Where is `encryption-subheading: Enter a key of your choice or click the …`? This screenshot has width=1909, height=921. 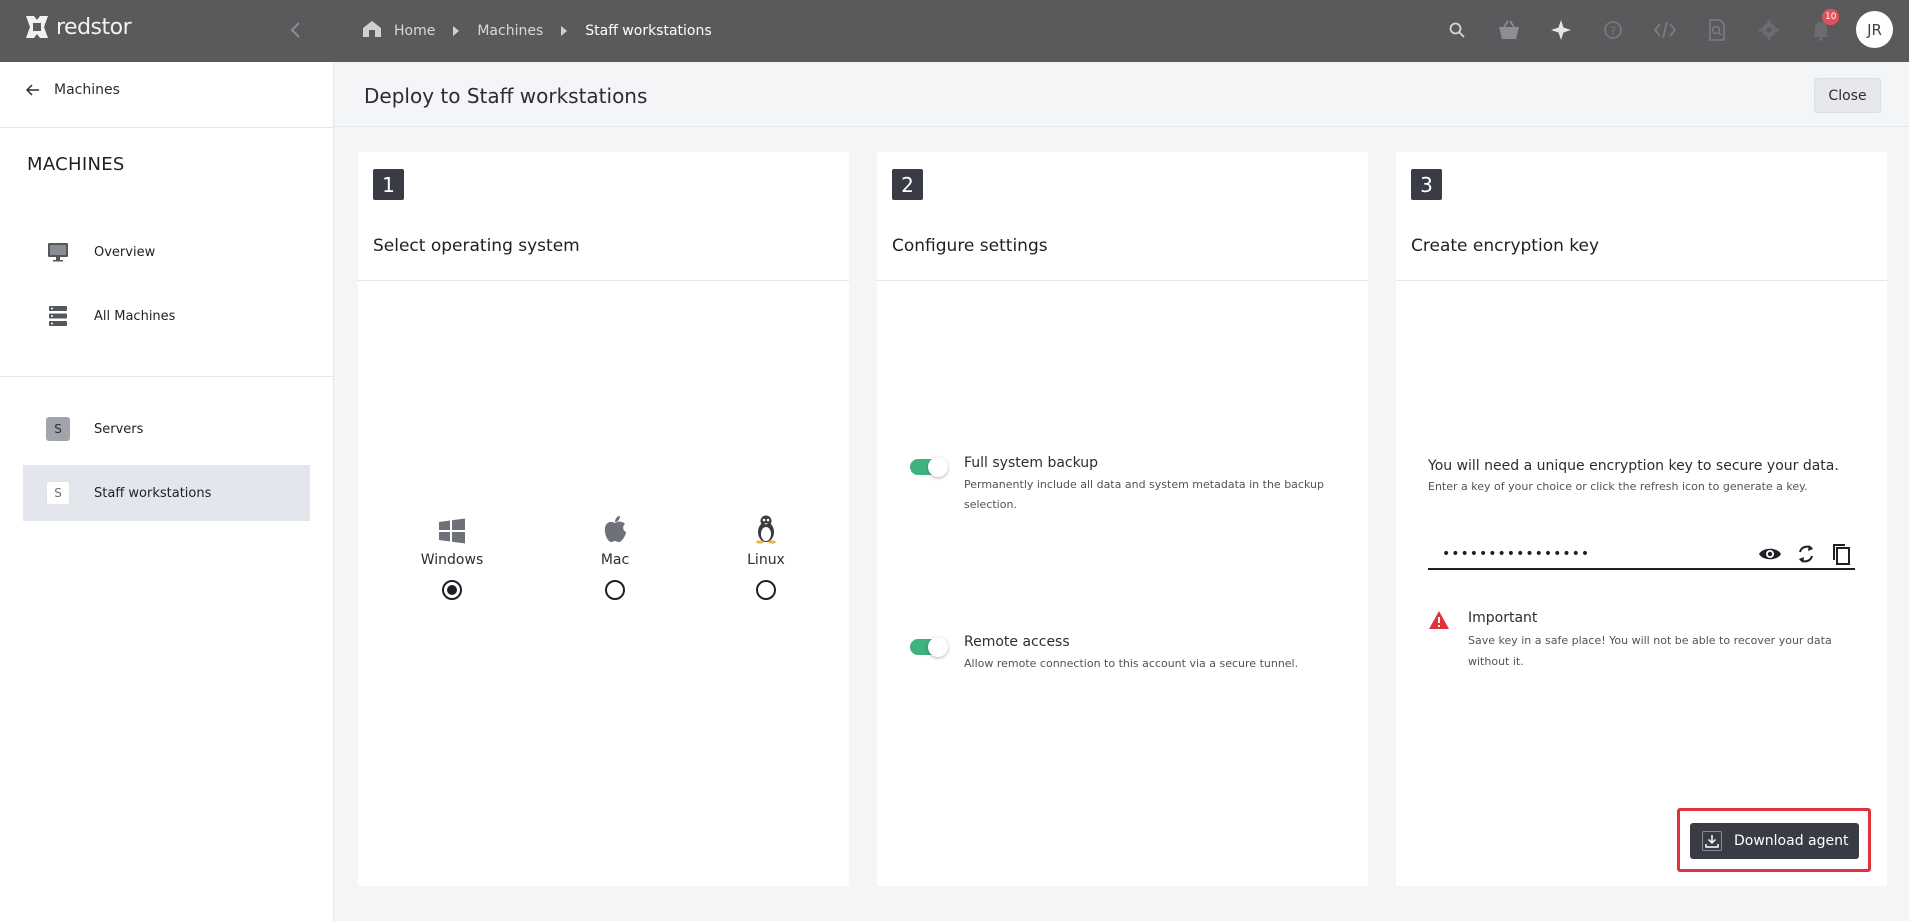
encryption-subheading: Enter a key of your choice or click the … is located at coordinates (1618, 486).